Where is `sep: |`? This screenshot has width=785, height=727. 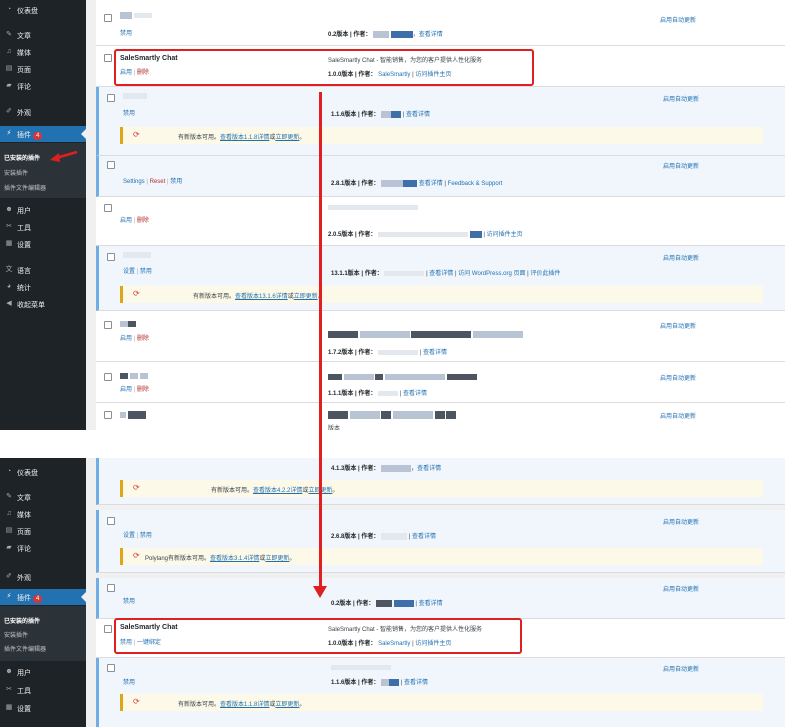 sep: | is located at coordinates (420, 353).